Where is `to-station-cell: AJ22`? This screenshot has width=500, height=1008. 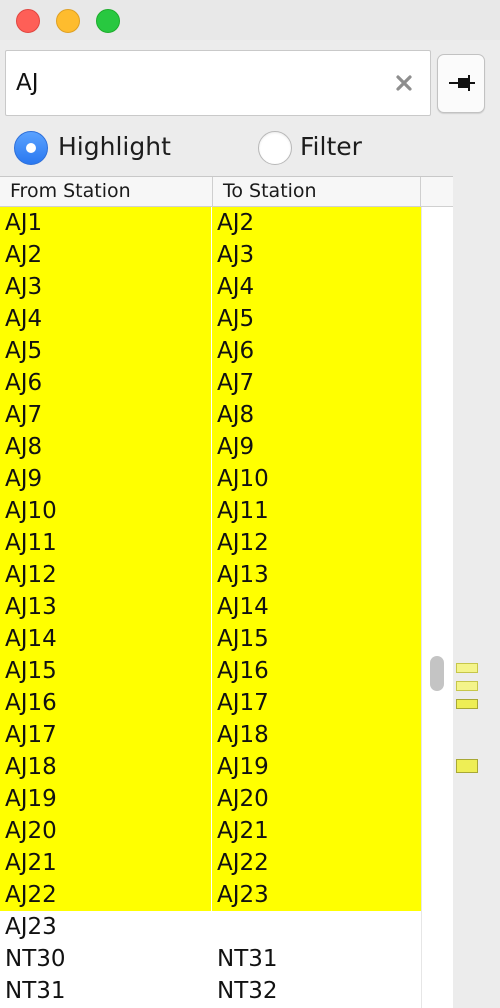 to-station-cell: AJ22 is located at coordinates (243, 863).